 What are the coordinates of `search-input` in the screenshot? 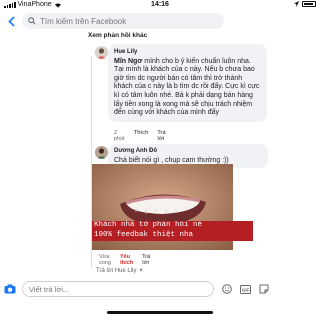 It's located at (105, 21).